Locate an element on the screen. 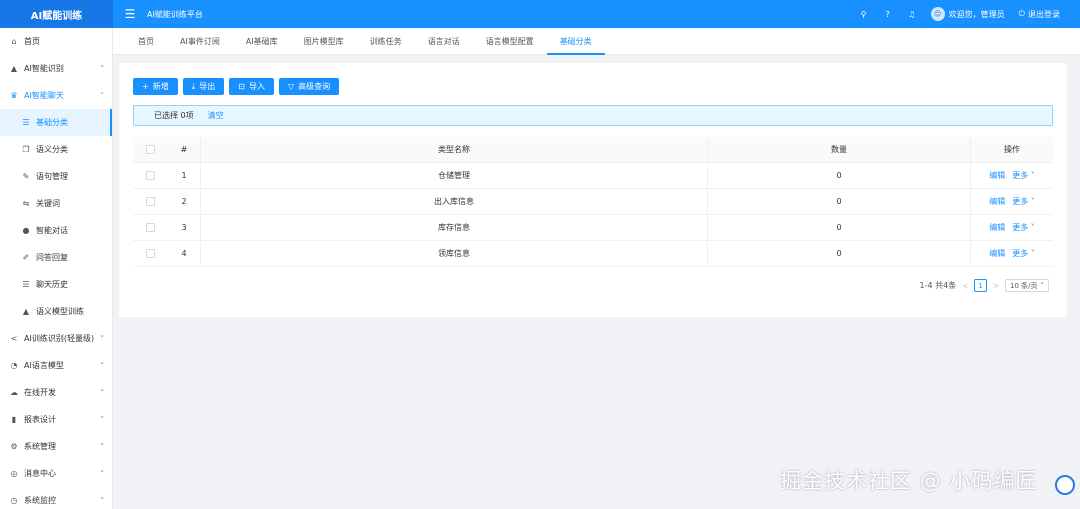 Image resolution: width=1080 pixels, height=509 pixels. bar-chart-icon: ▮ is located at coordinates (14, 419).